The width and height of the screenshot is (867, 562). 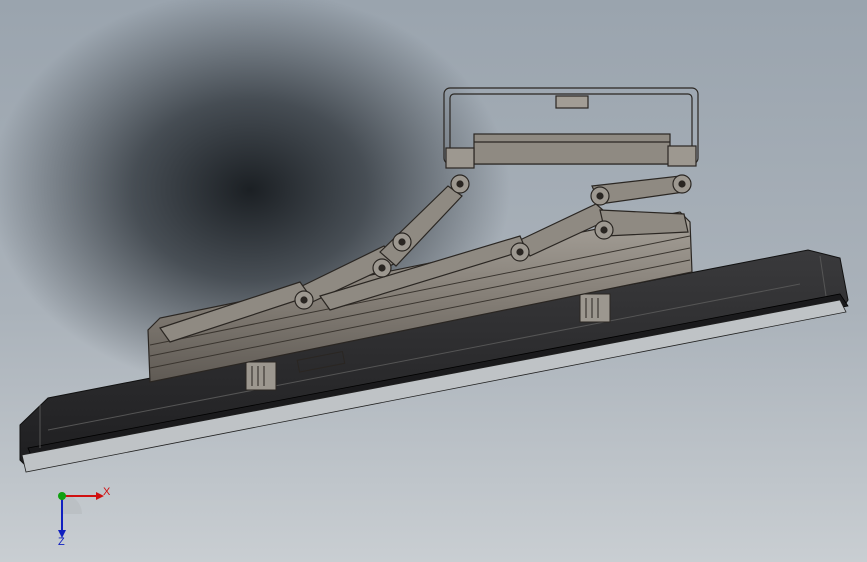 What do you see at coordinates (61, 542) in the screenshot?
I see `z-axis-label: Z` at bounding box center [61, 542].